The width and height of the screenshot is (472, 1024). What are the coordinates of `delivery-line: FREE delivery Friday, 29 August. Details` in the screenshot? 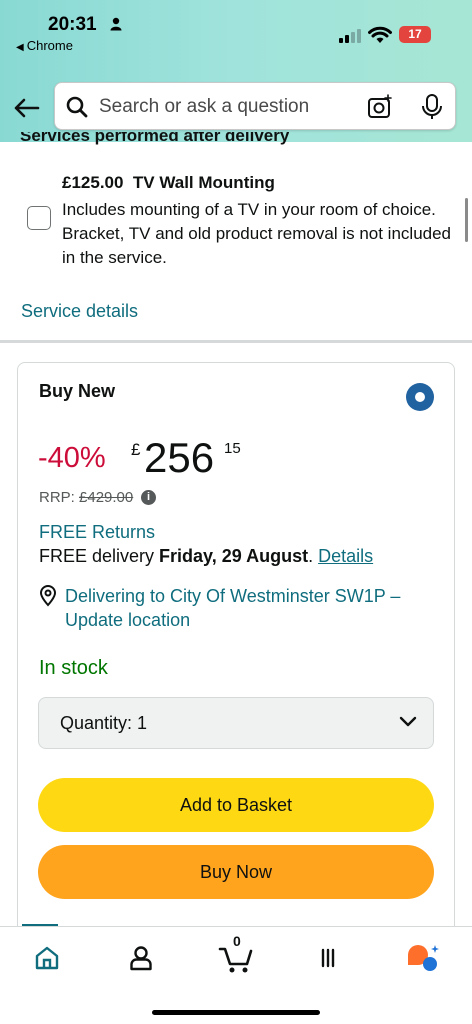 It's located at (206, 556).